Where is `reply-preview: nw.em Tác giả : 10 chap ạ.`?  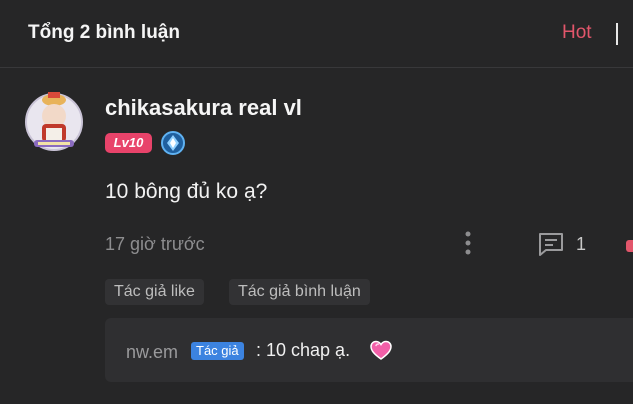
reply-preview: nw.em Tác giả : 10 chap ạ. is located at coordinates (369, 350).